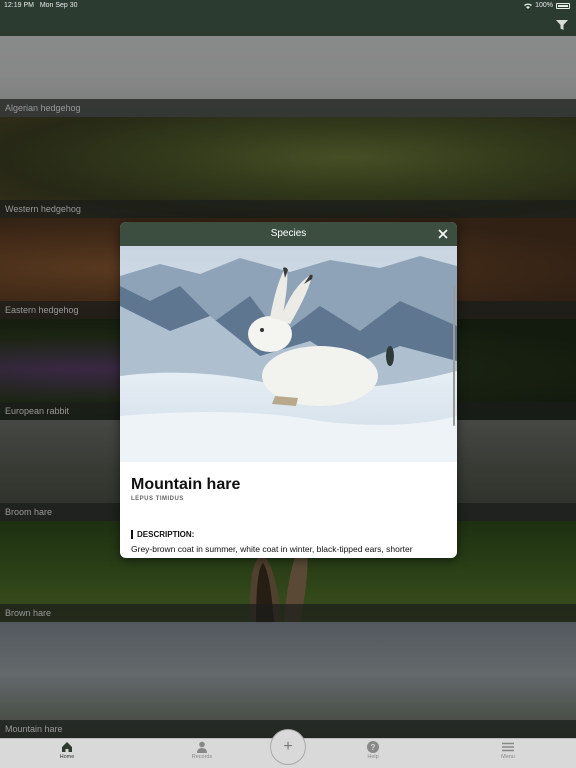 The width and height of the screenshot is (576, 768). What do you see at coordinates (67, 757) in the screenshot?
I see `tab-label: Home` at bounding box center [67, 757].